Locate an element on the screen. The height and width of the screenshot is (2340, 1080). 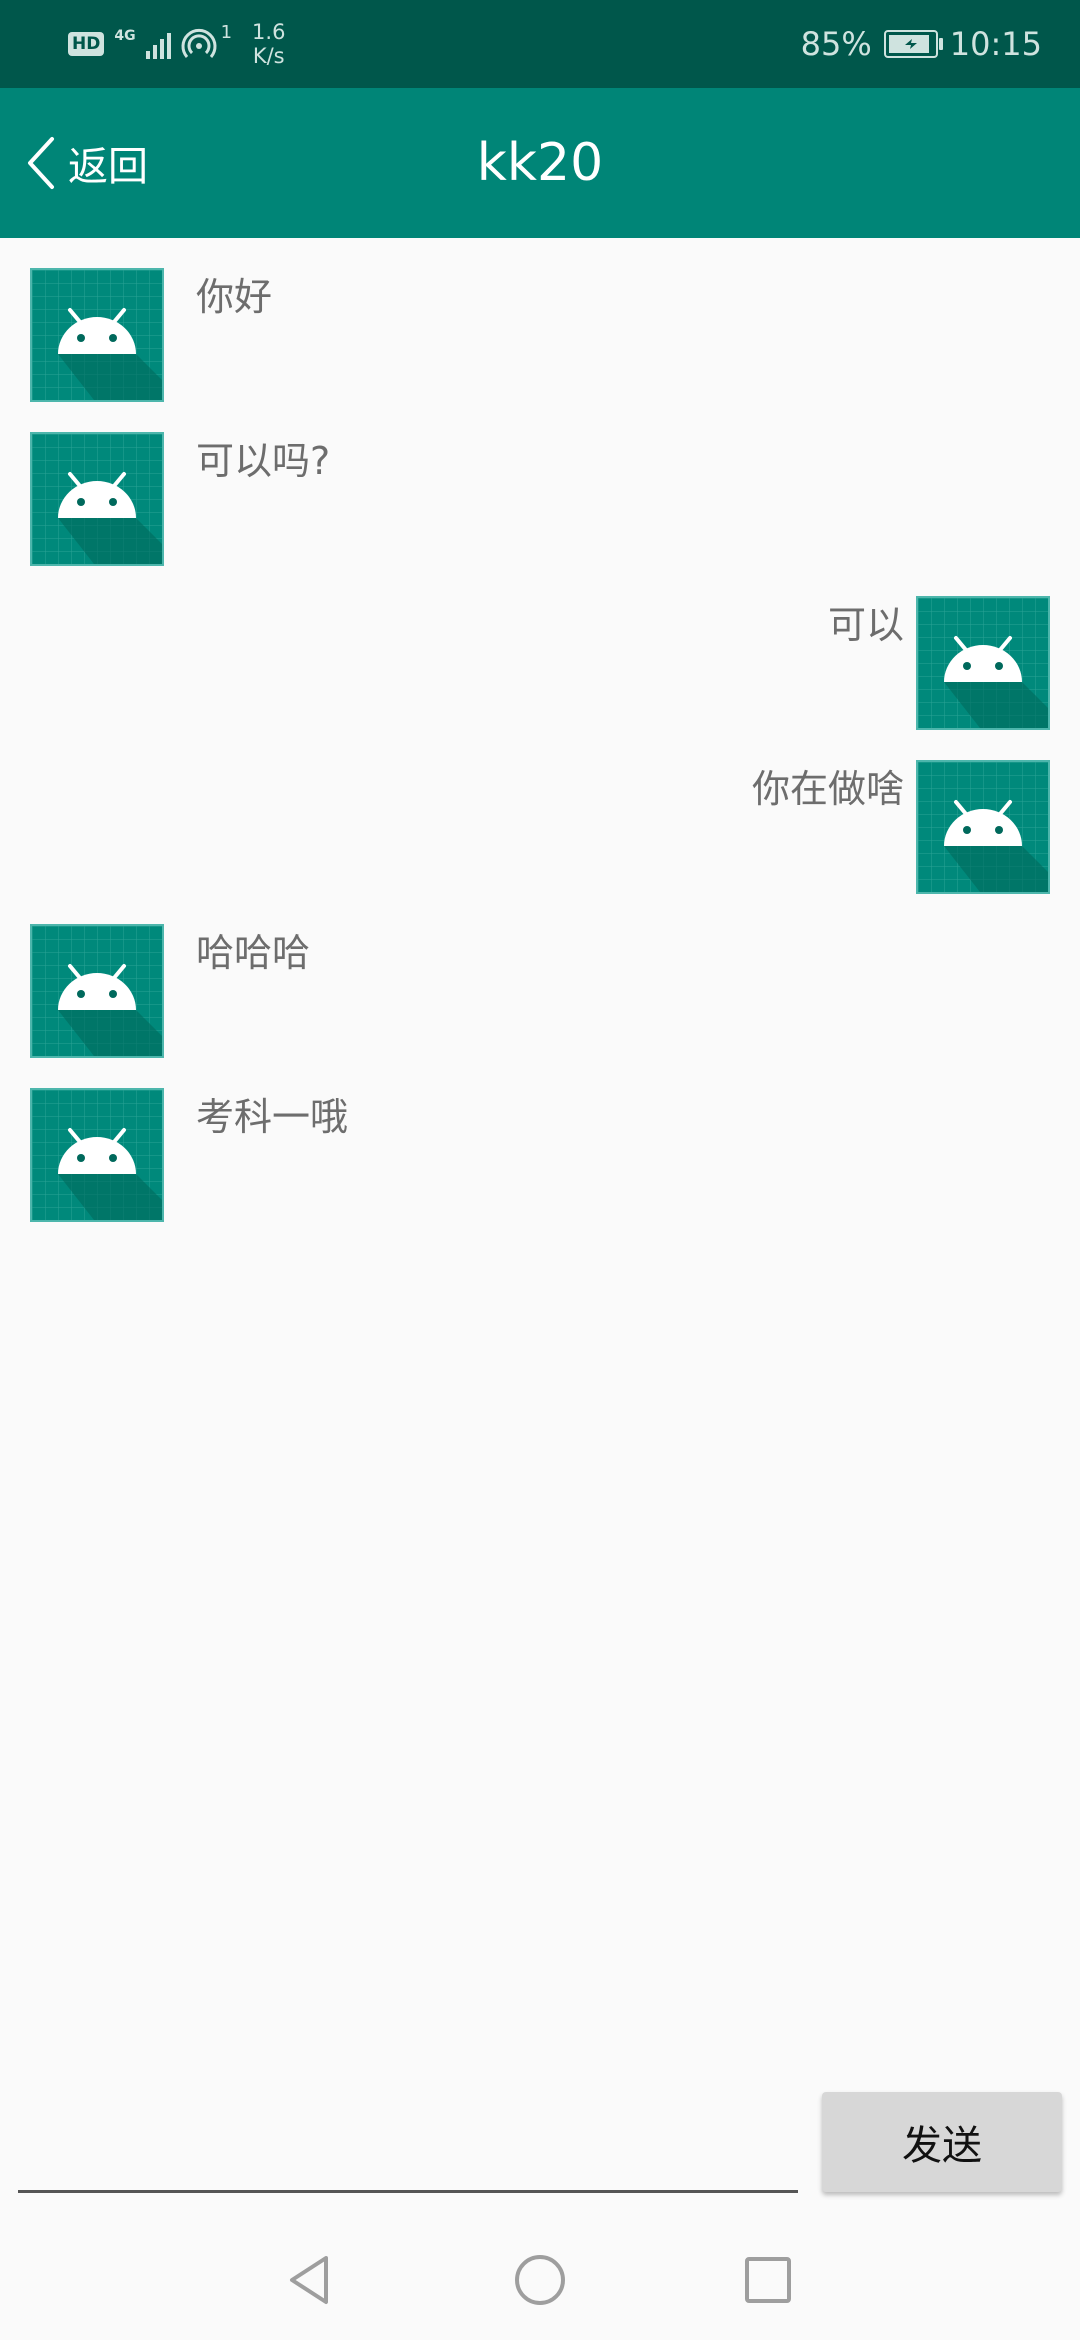
status-right-group: 85% 10:15 is located at coordinates (921, 44).